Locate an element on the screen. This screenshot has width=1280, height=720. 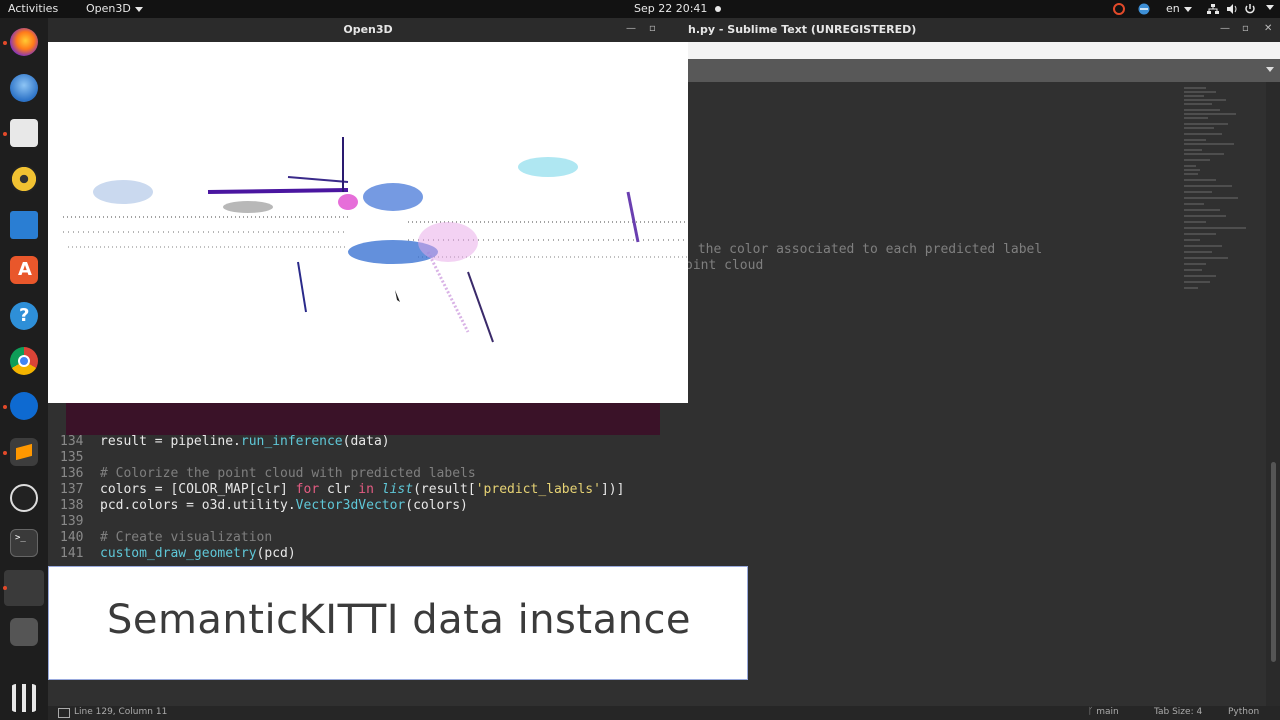
power-icon is located at coordinates (1250, 9).